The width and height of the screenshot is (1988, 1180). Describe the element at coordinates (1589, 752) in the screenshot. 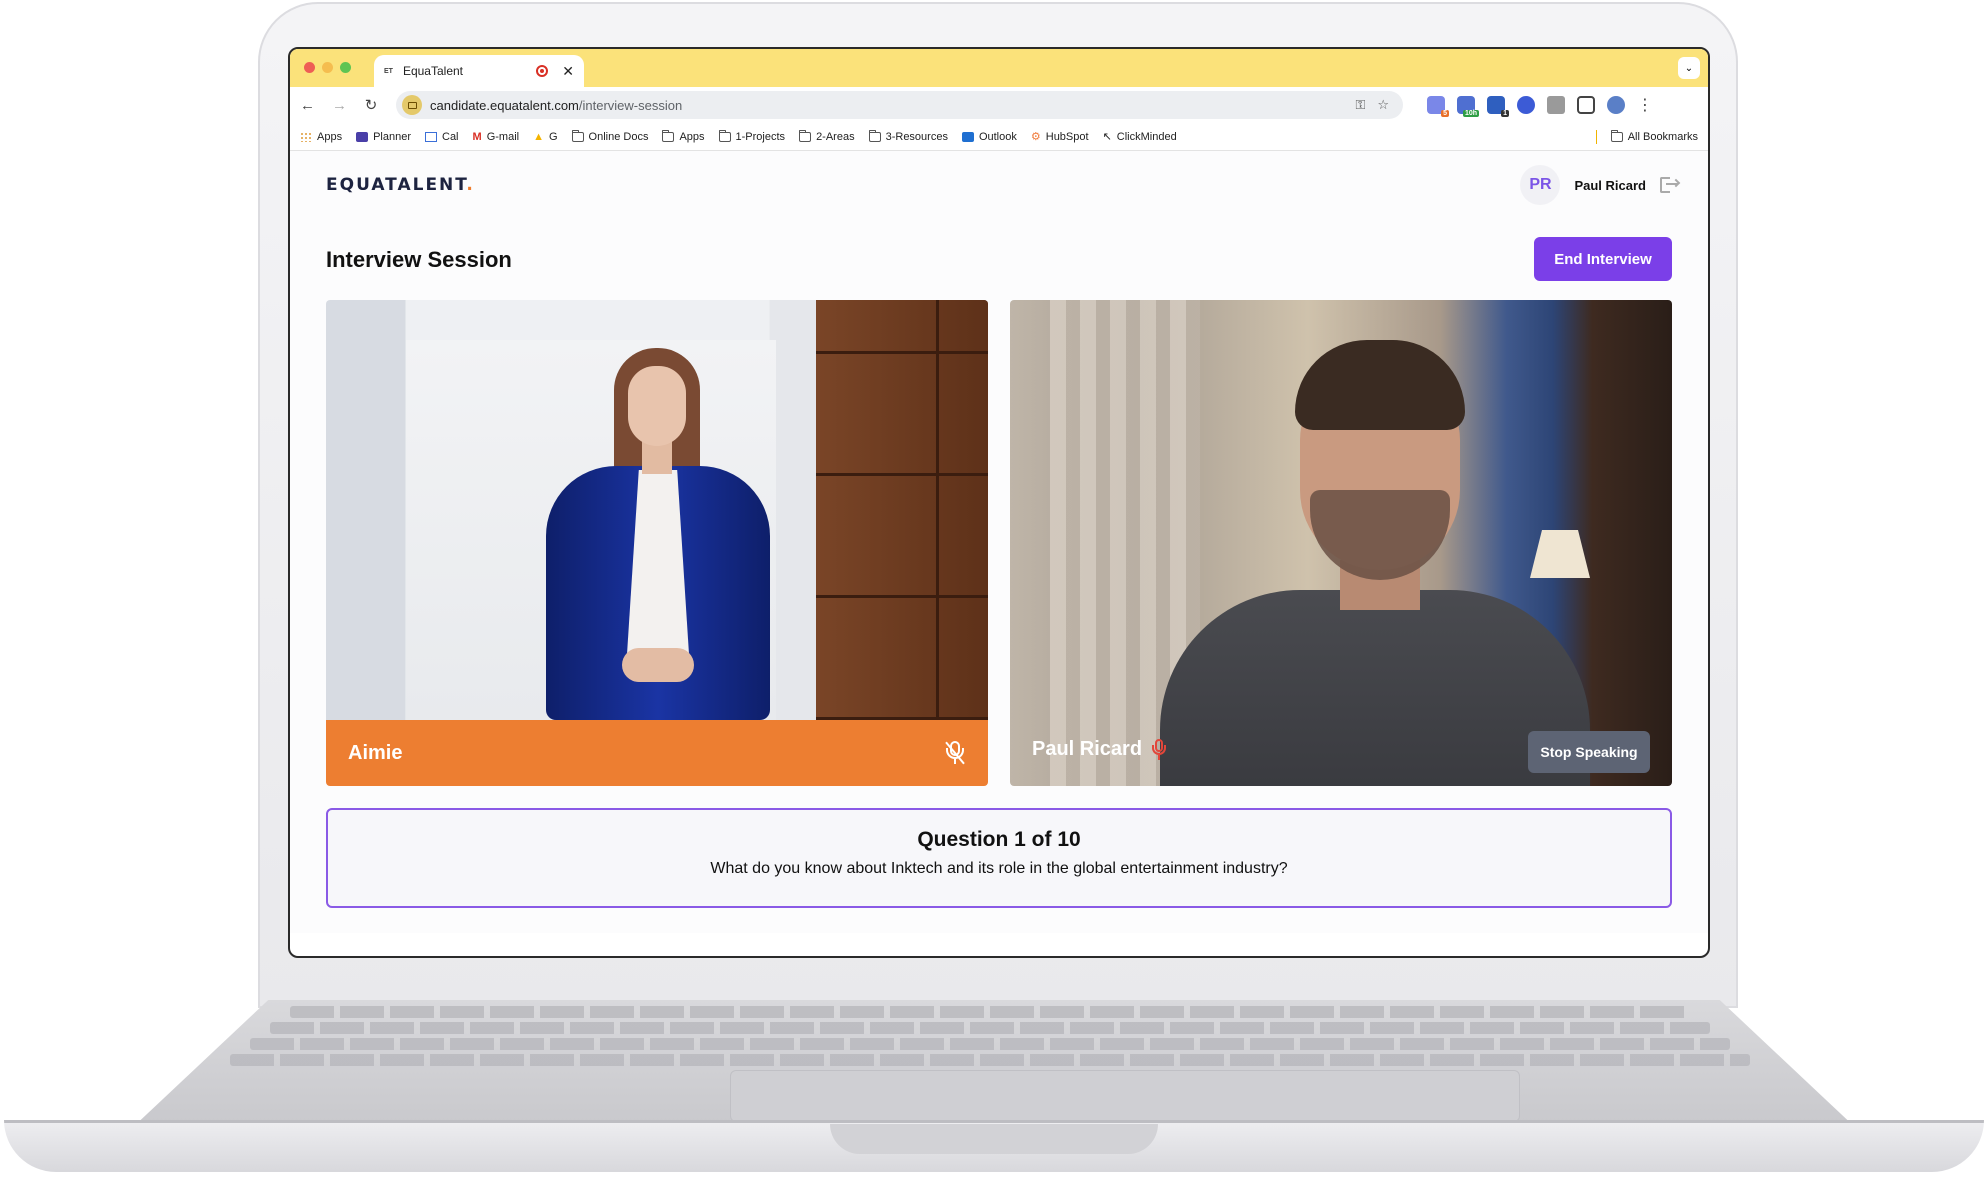

I see `stop-speaking-button: Stop Speaking` at that location.